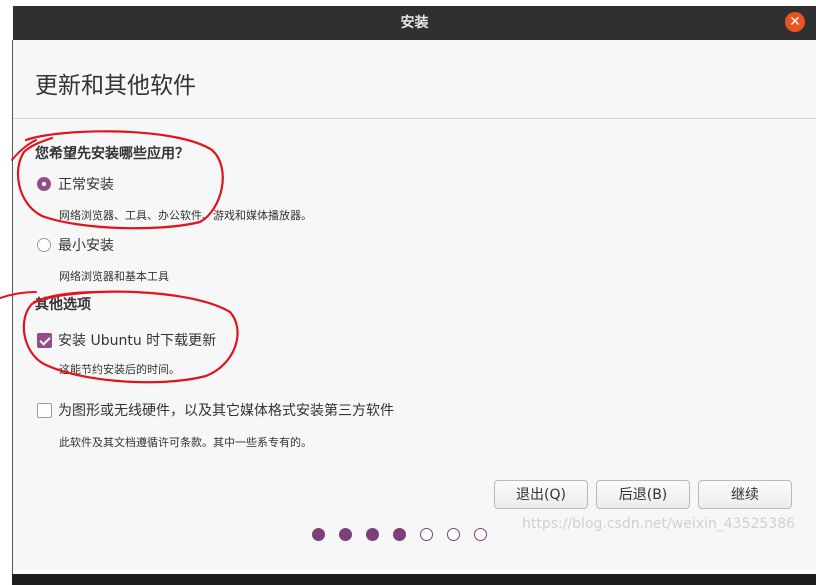 This screenshot has height=585, width=816. I want to click on divider, so click(414, 118).